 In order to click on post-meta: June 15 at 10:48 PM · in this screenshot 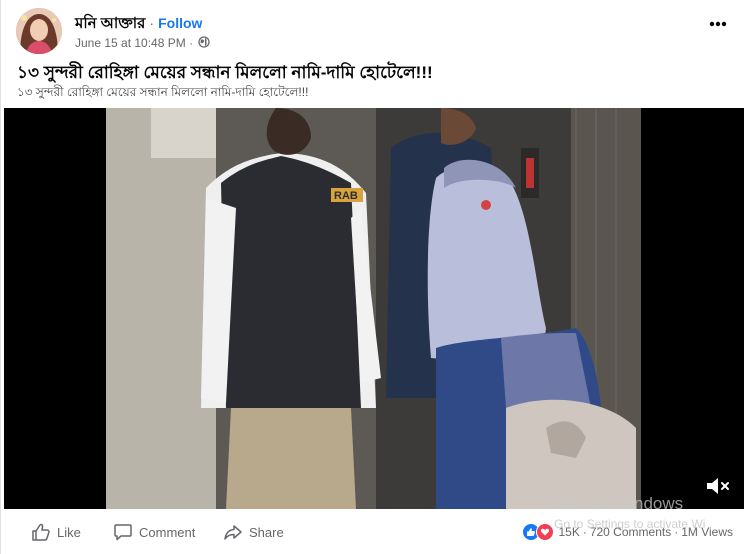, I will do `click(143, 43)`.